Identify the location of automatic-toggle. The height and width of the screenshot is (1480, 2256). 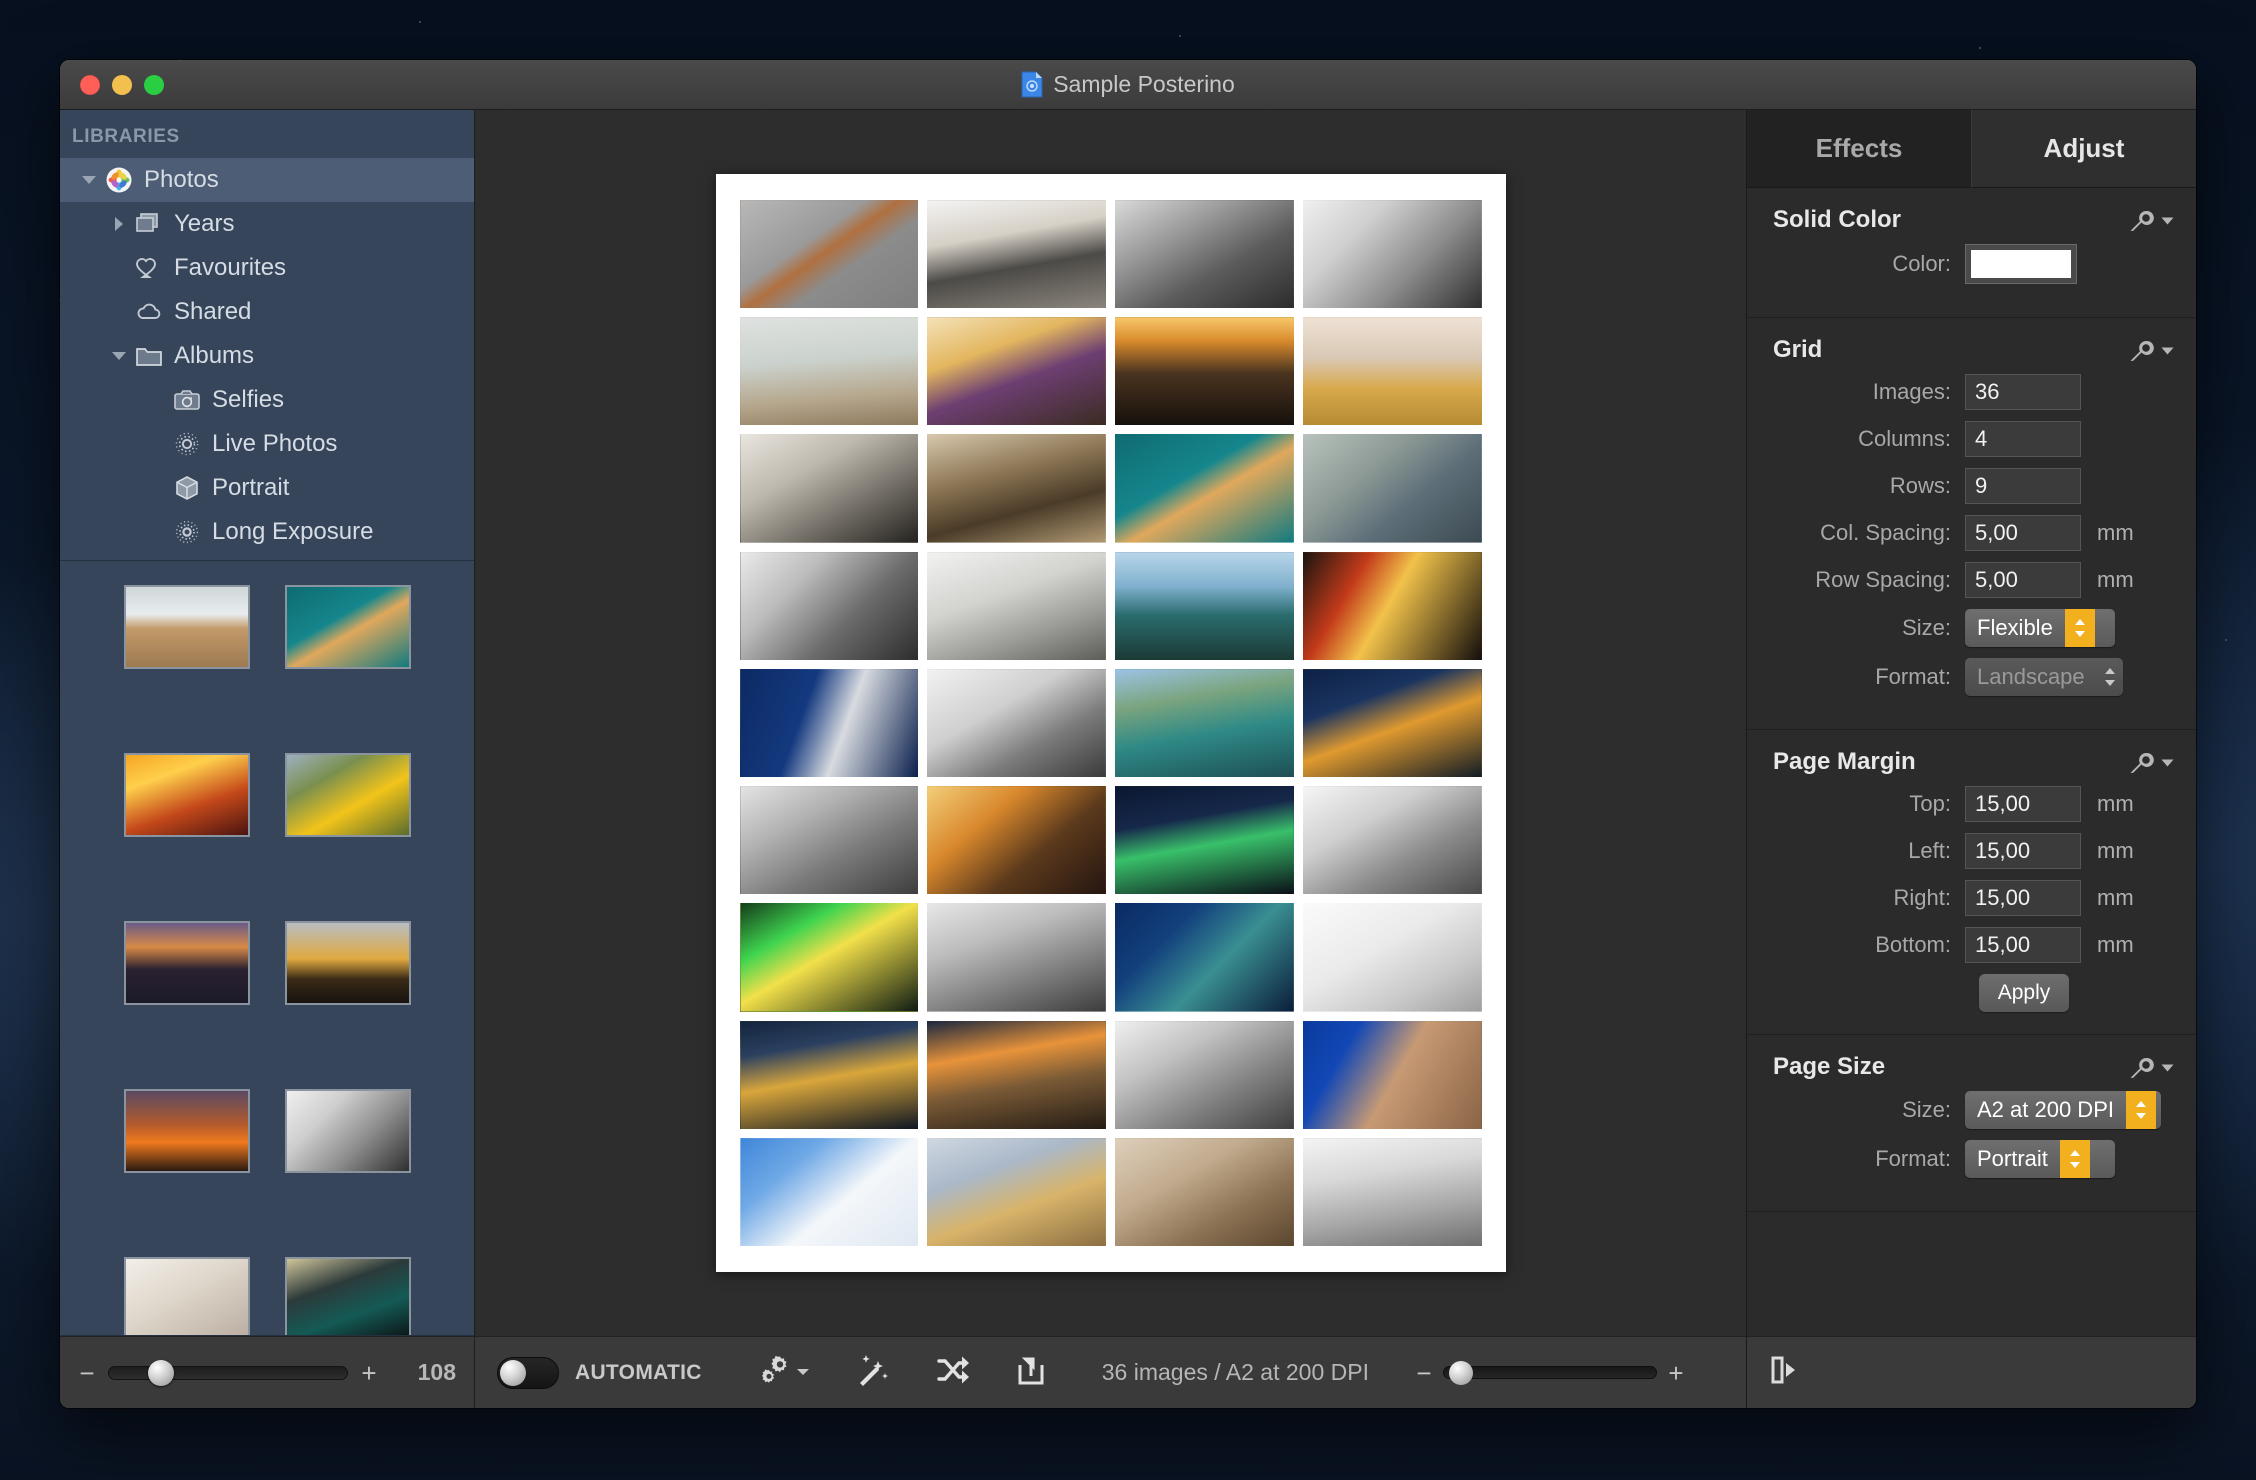
(528, 1372).